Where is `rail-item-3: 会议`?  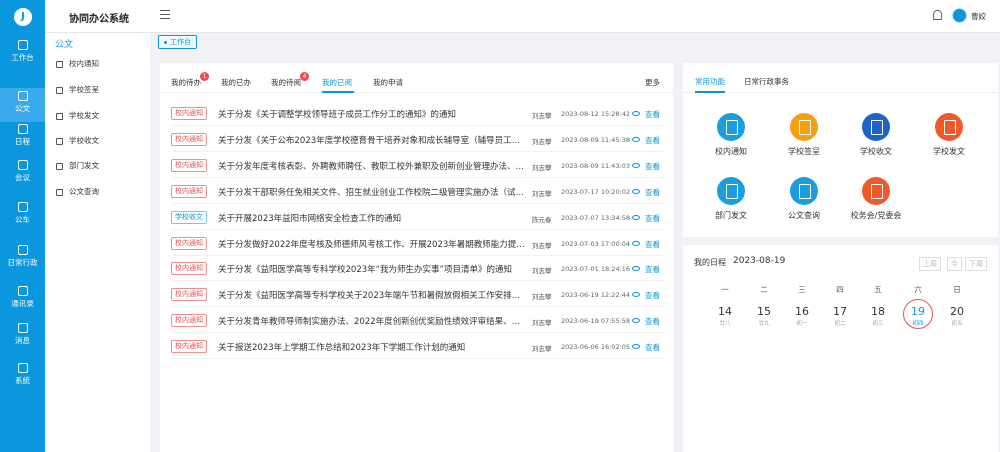 rail-item-3: 会议 is located at coordinates (22, 174).